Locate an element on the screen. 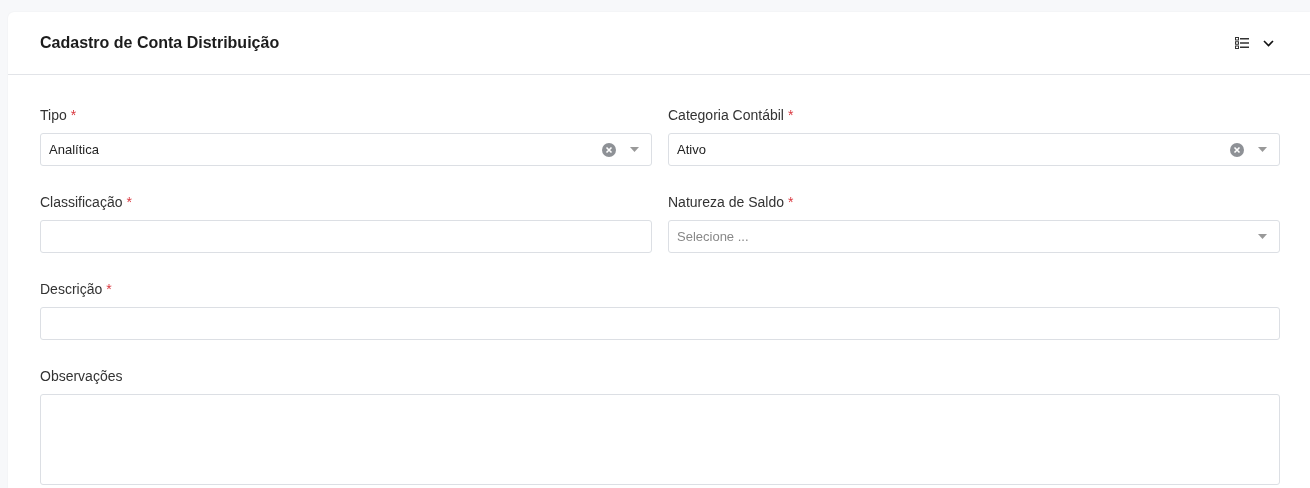  chevron-down-icon is located at coordinates (1268, 43).